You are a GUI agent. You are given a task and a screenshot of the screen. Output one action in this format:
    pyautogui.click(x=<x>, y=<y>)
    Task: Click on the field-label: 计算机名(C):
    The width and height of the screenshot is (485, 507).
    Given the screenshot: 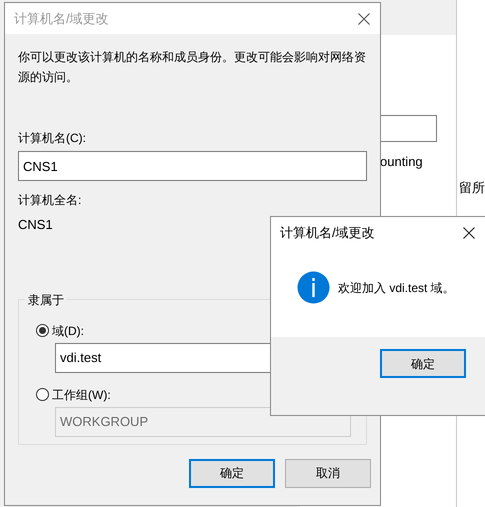 What is the action you would take?
    pyautogui.click(x=52, y=138)
    